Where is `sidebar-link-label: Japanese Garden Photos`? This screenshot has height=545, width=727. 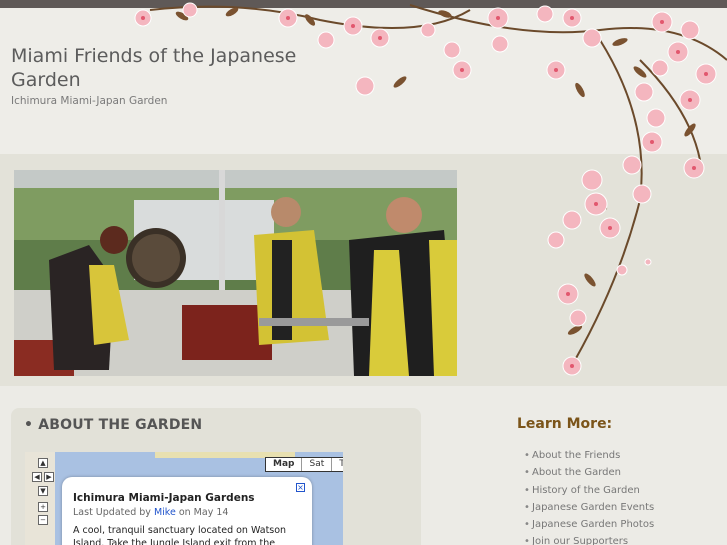
sidebar-link-label: Japanese Garden Photos is located at coordinates (593, 524).